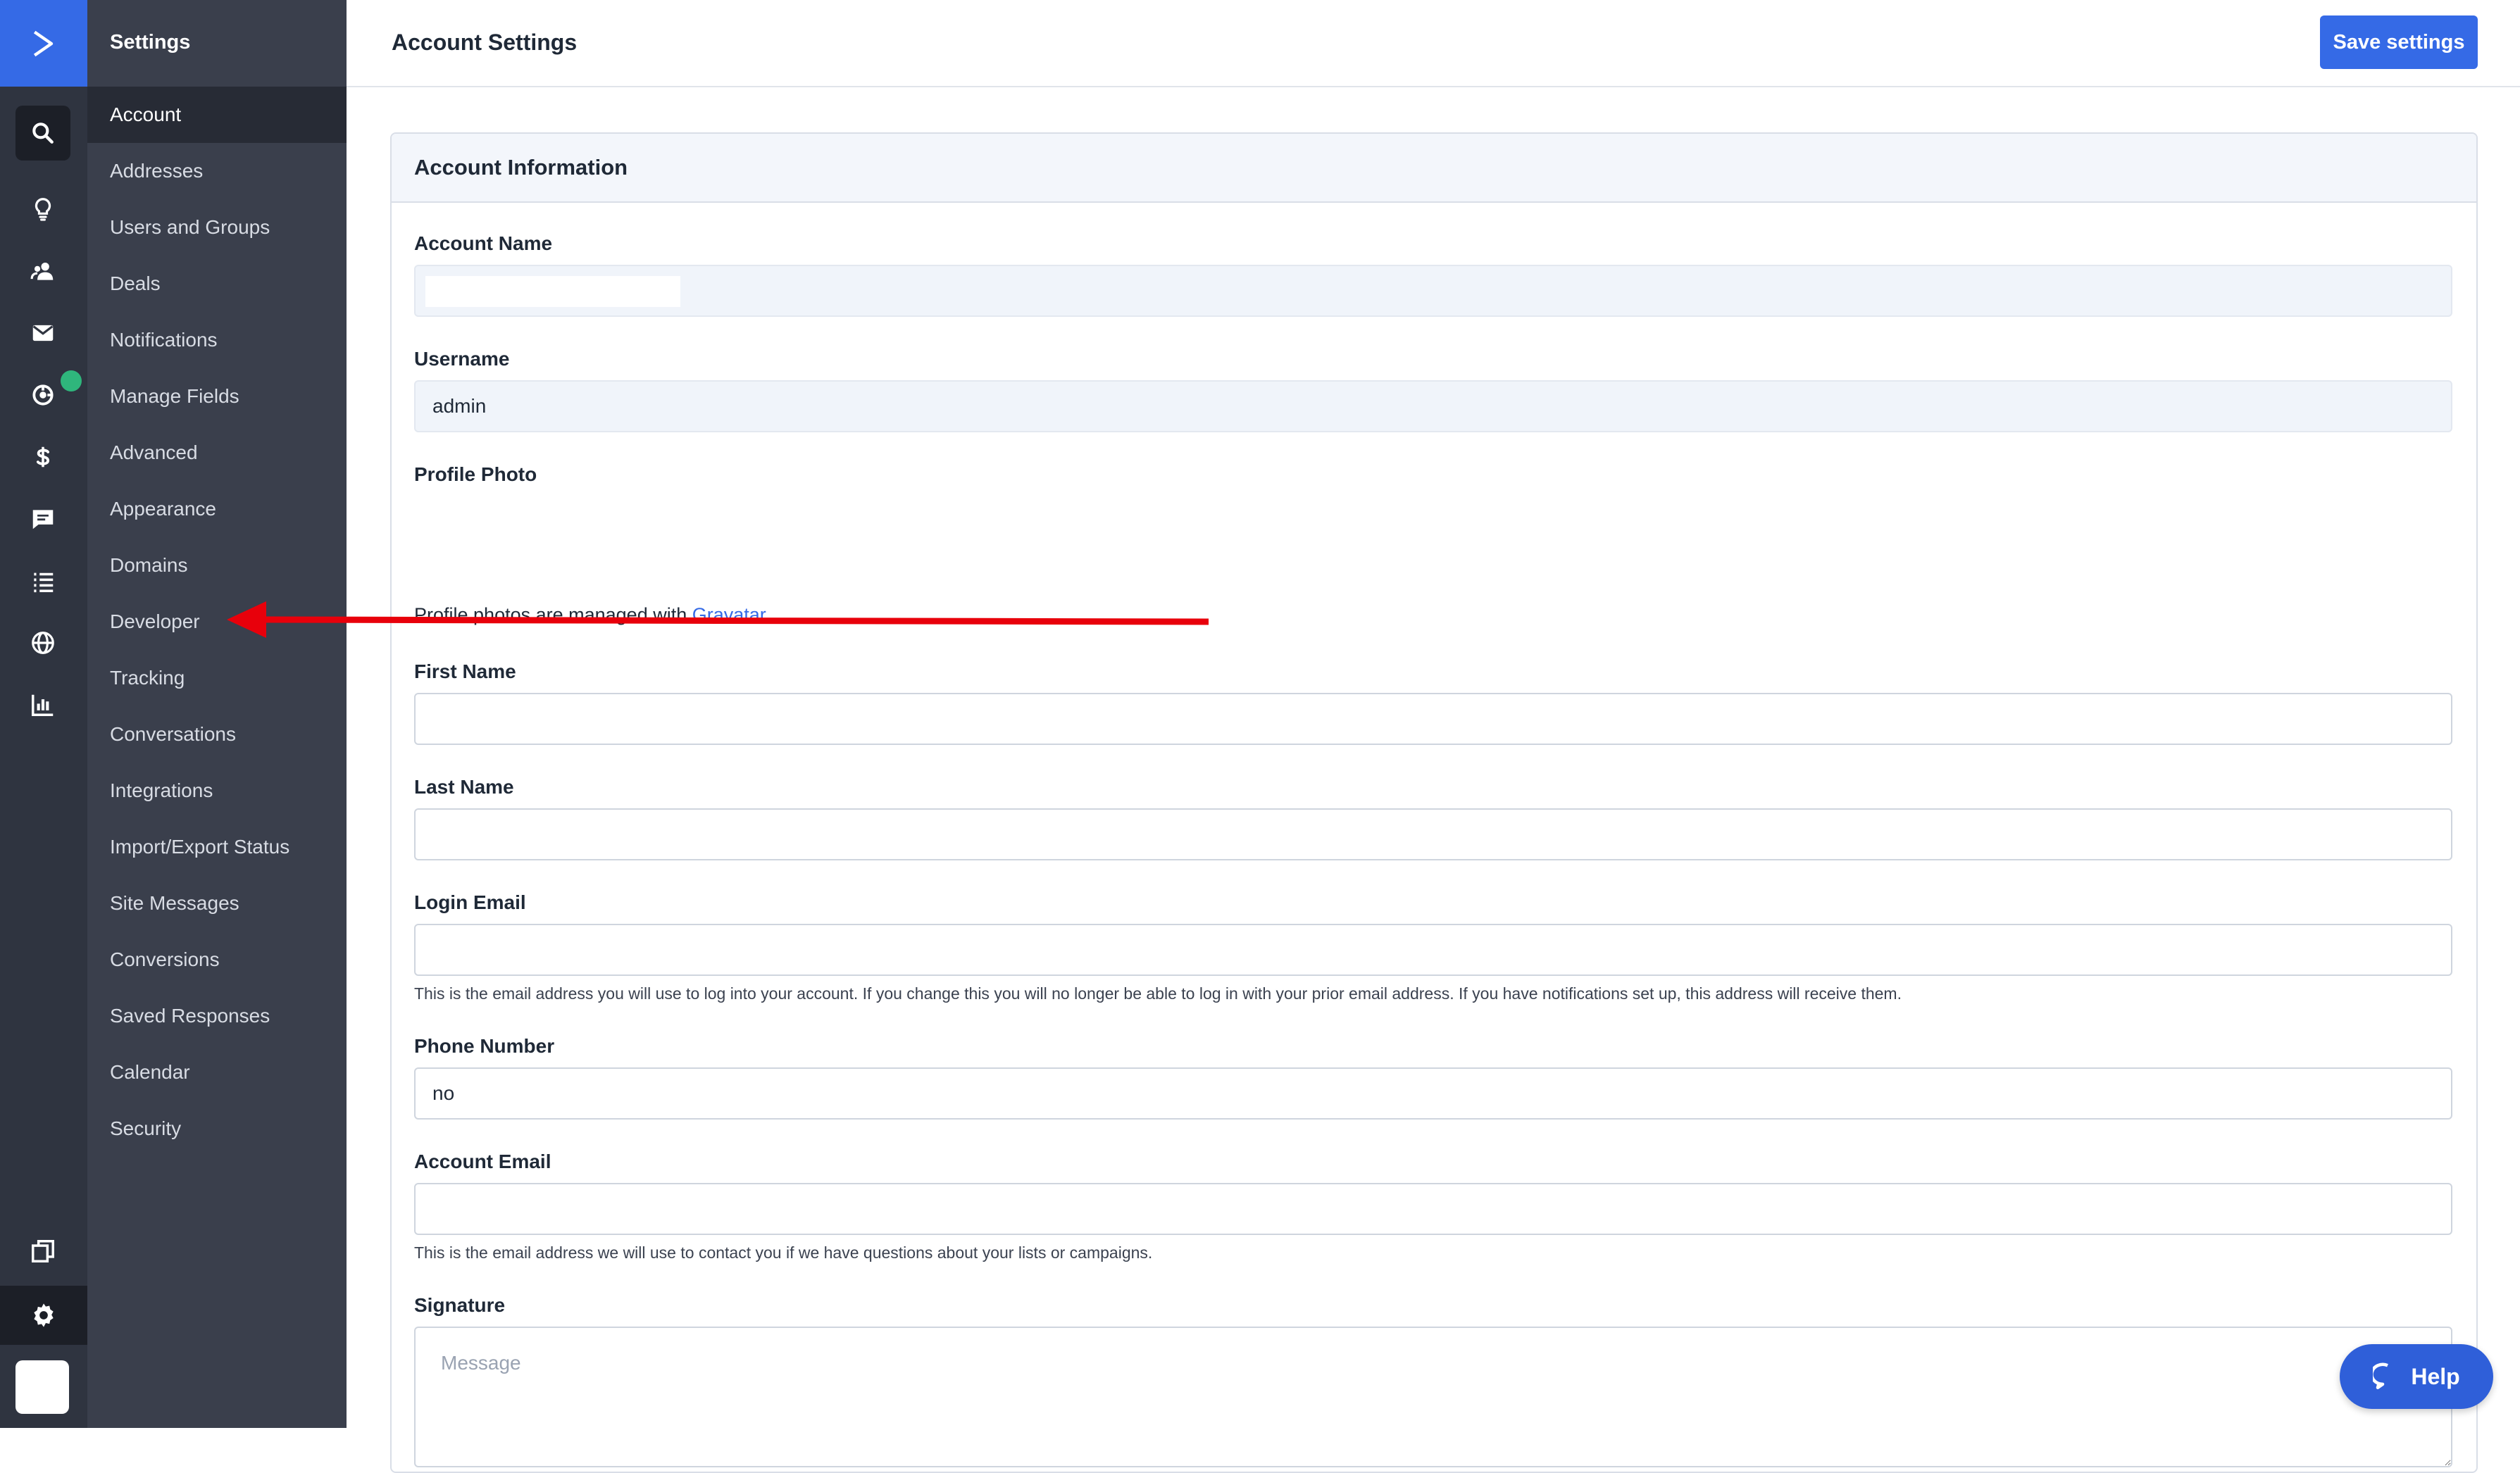  What do you see at coordinates (552, 291) in the screenshot?
I see `account-name-value` at bounding box center [552, 291].